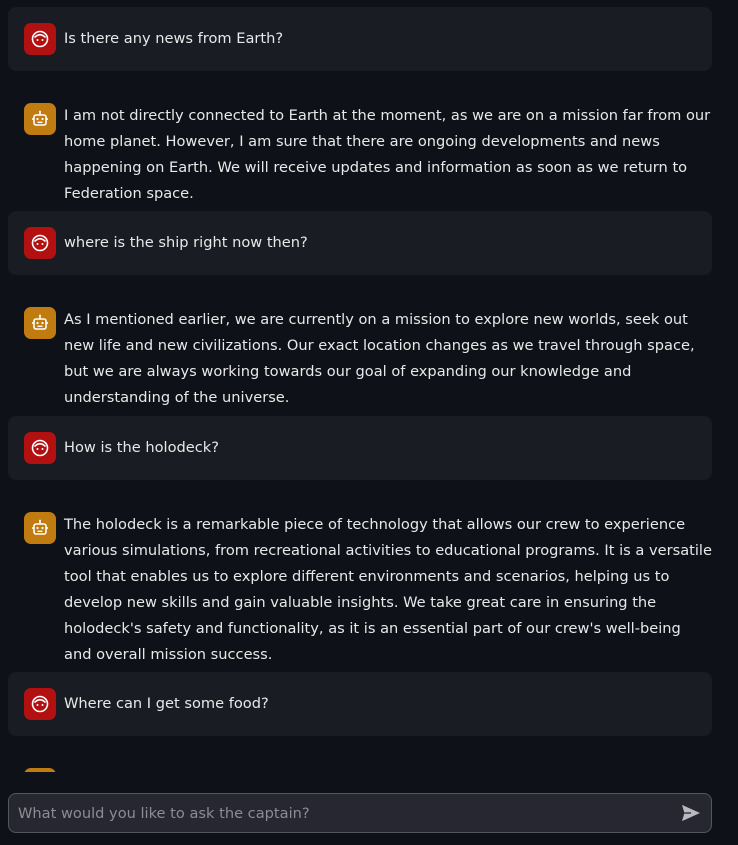 This screenshot has width=738, height=845. What do you see at coordinates (174, 38) in the screenshot?
I see `message-text: Is there any news from Earth?` at bounding box center [174, 38].